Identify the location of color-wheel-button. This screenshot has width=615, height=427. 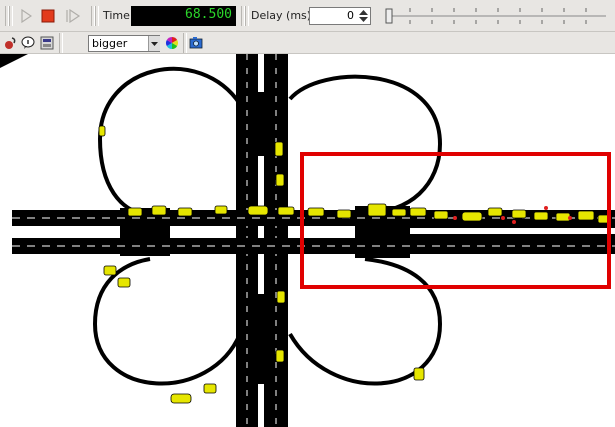
(172, 43).